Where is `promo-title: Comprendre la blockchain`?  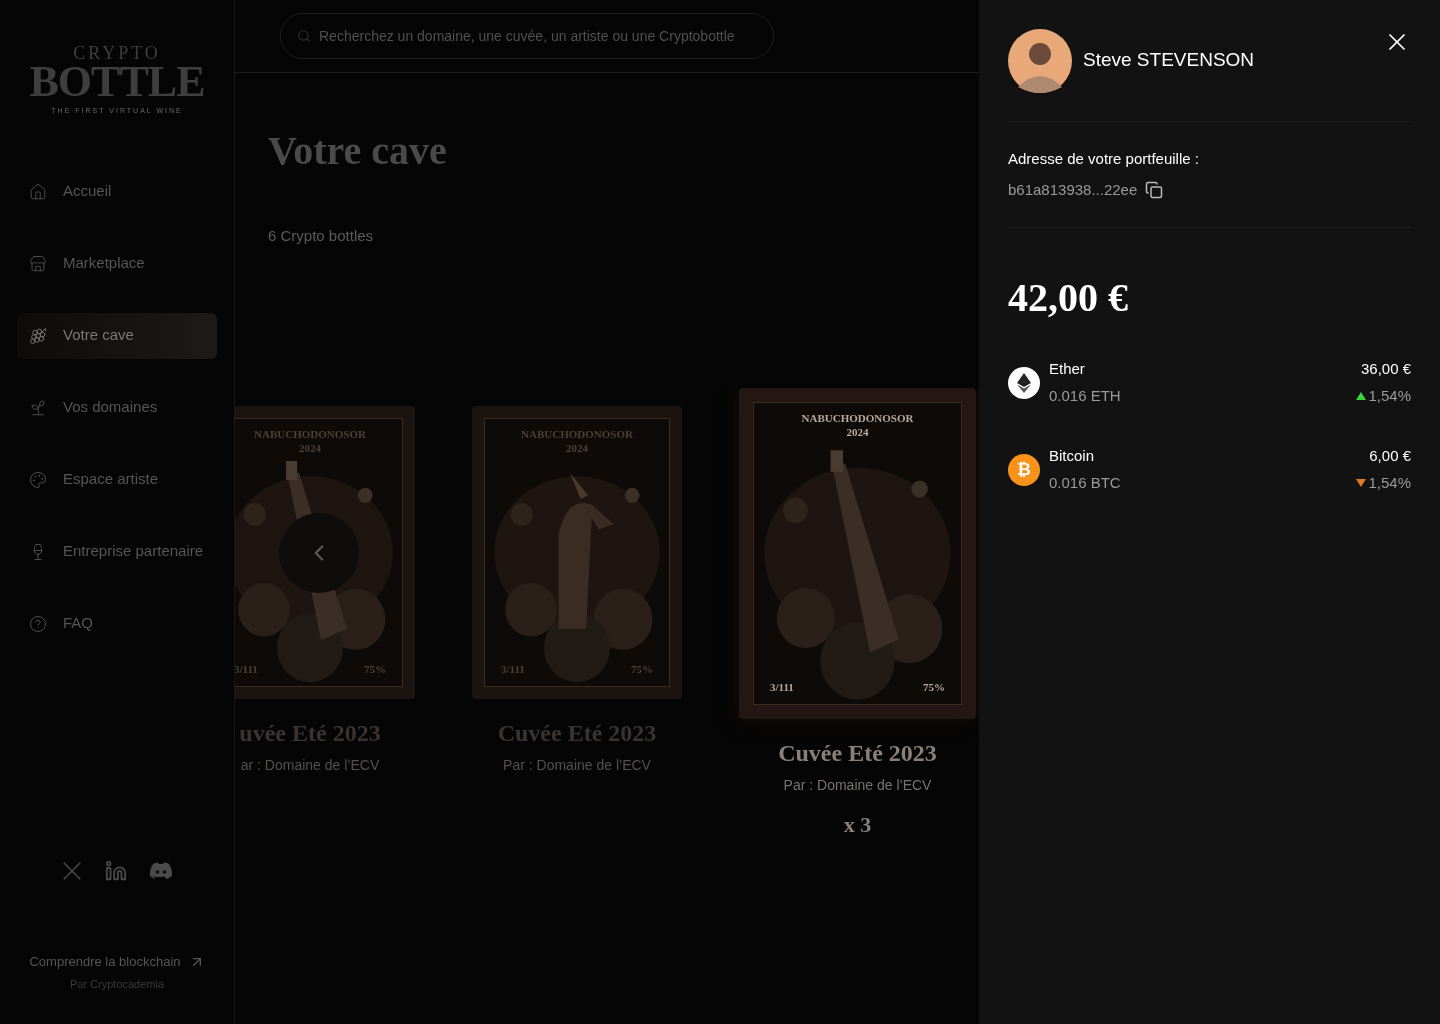 promo-title: Comprendre la blockchain is located at coordinates (105, 962).